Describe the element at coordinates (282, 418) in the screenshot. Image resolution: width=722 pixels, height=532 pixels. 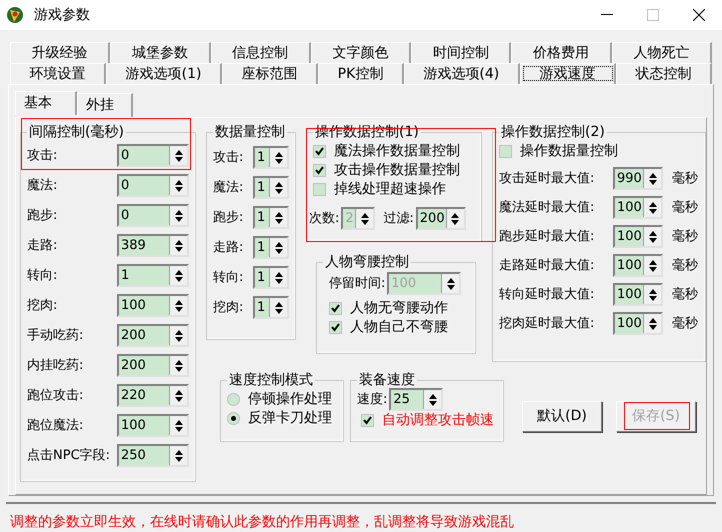
I see `radio-option: 反弹卡刀处理` at that location.